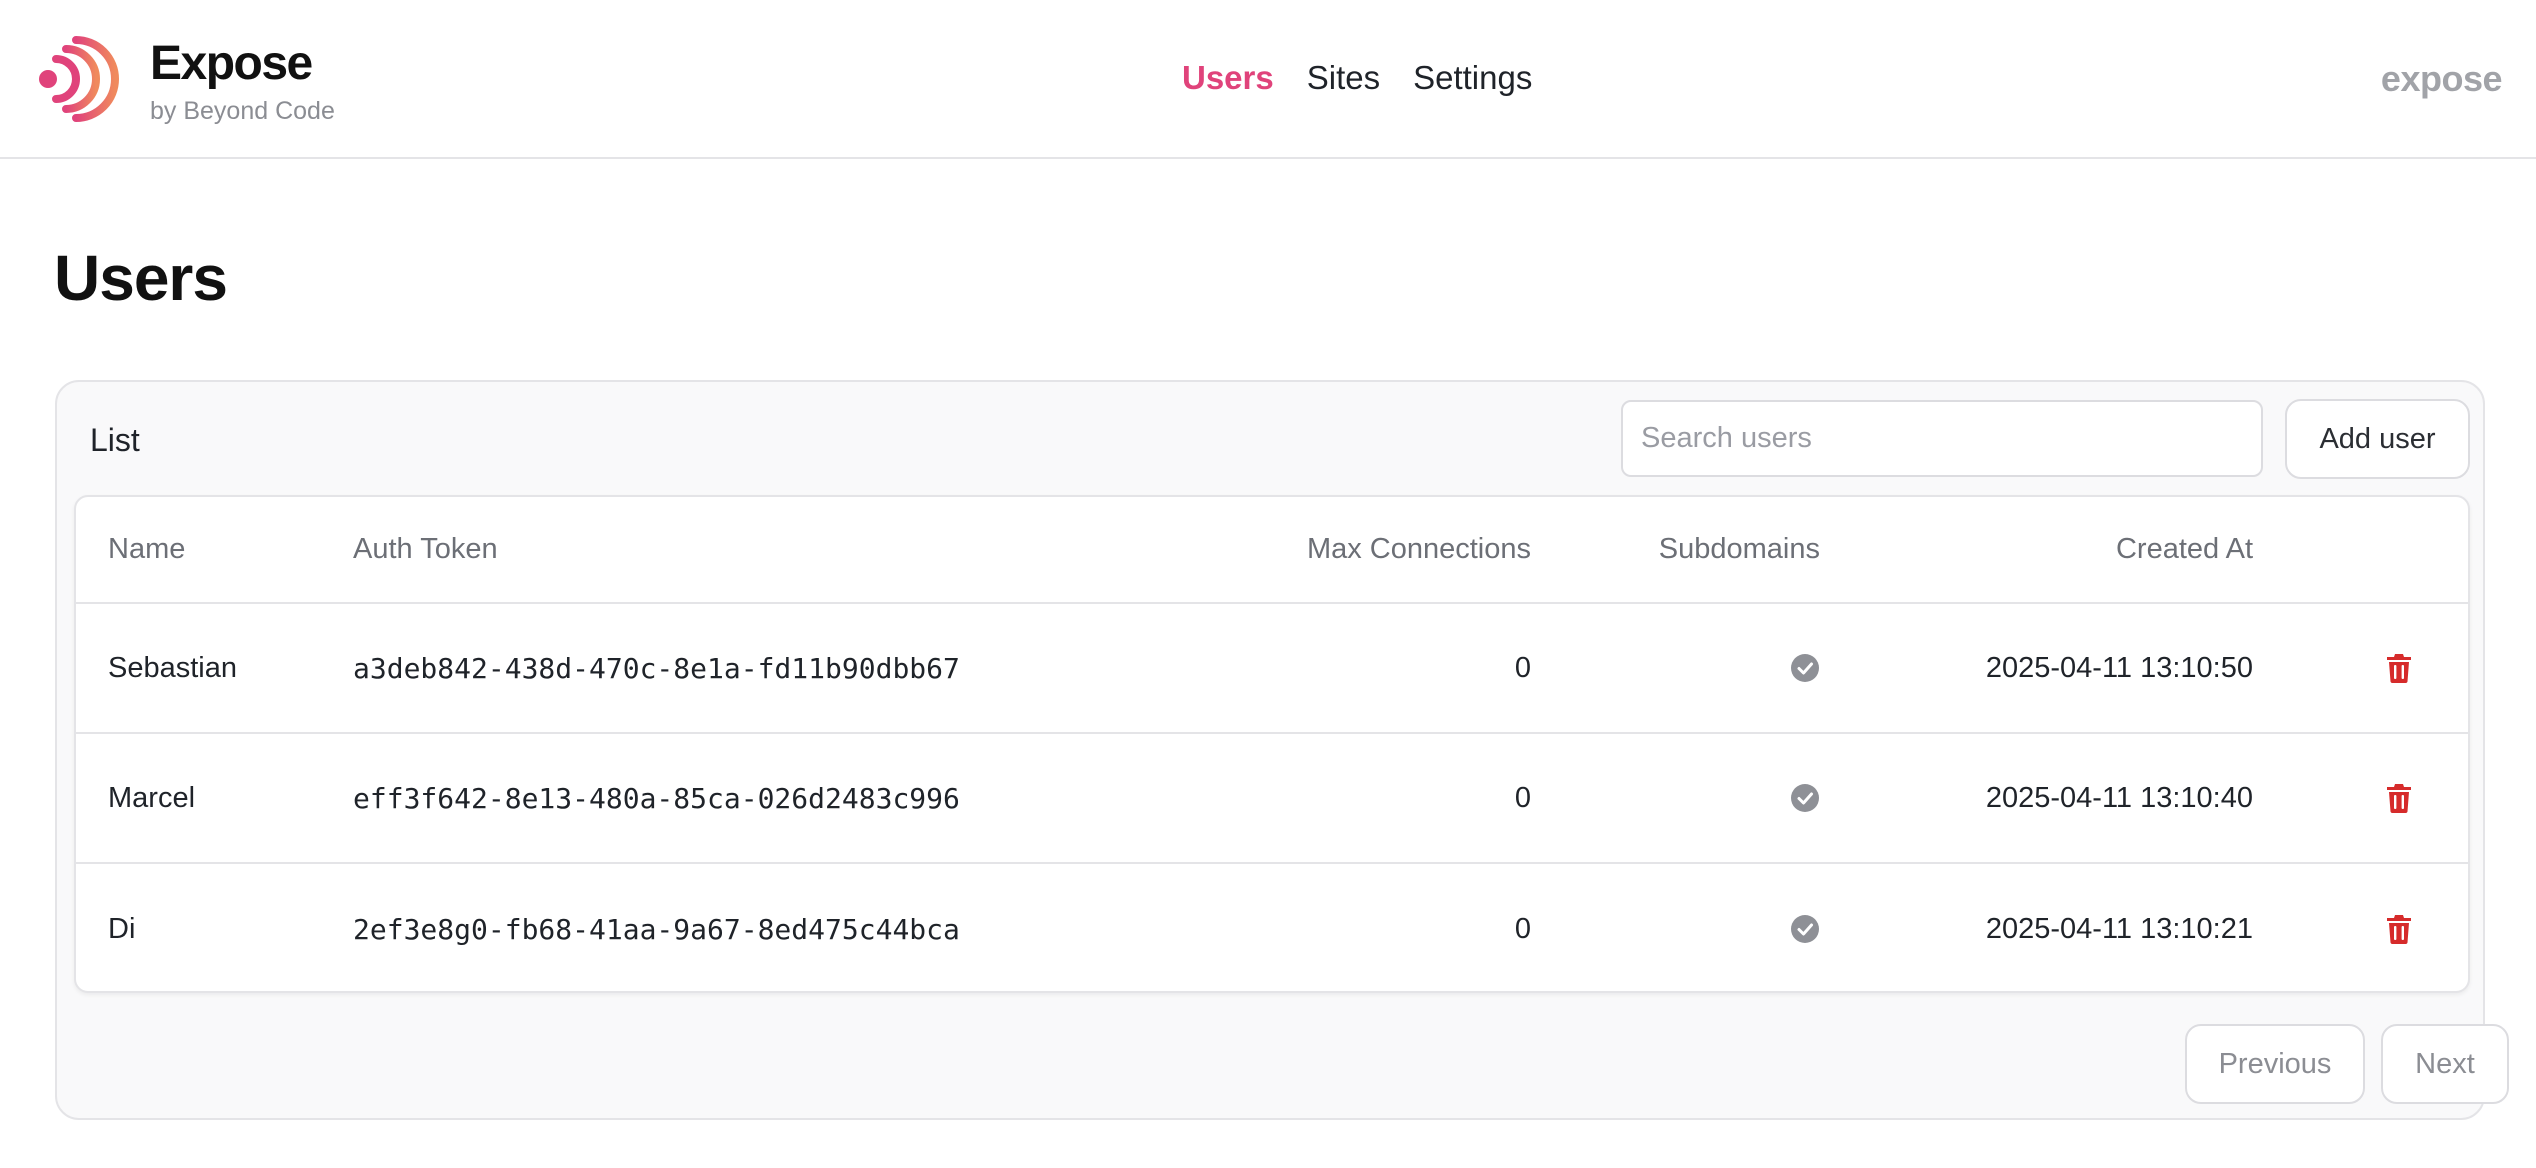 The width and height of the screenshot is (2536, 1168). I want to click on nav-users: Users, so click(1228, 78).